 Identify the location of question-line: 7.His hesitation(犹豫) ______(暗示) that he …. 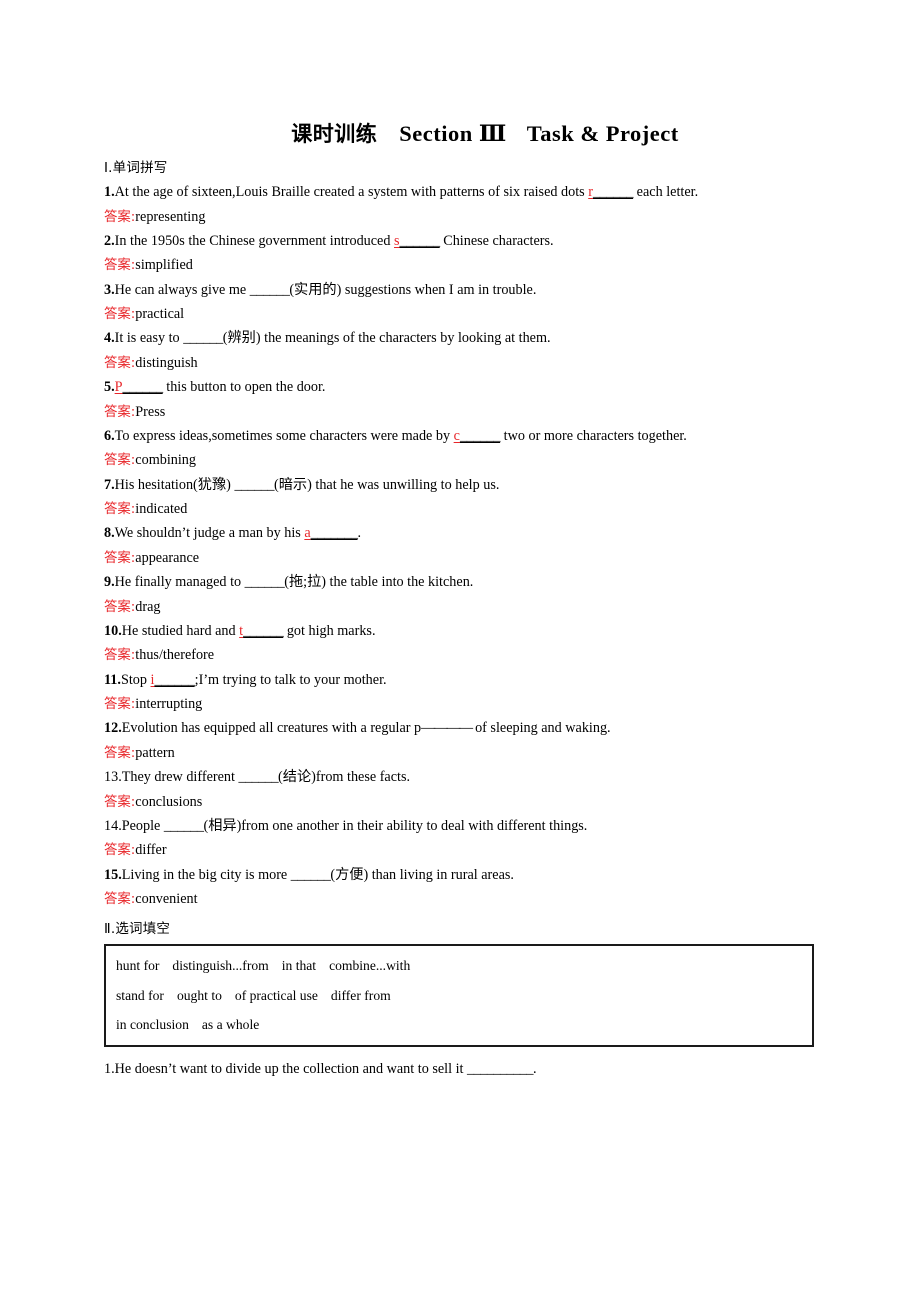
(465, 485).